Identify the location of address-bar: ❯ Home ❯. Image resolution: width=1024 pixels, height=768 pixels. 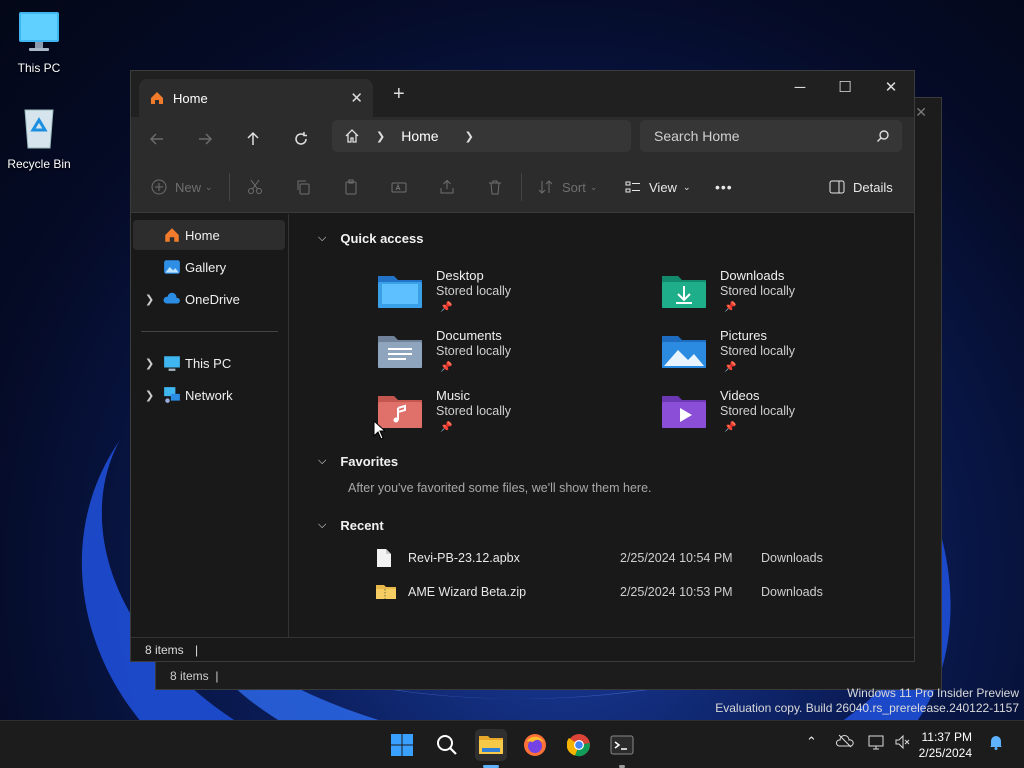
(481, 136).